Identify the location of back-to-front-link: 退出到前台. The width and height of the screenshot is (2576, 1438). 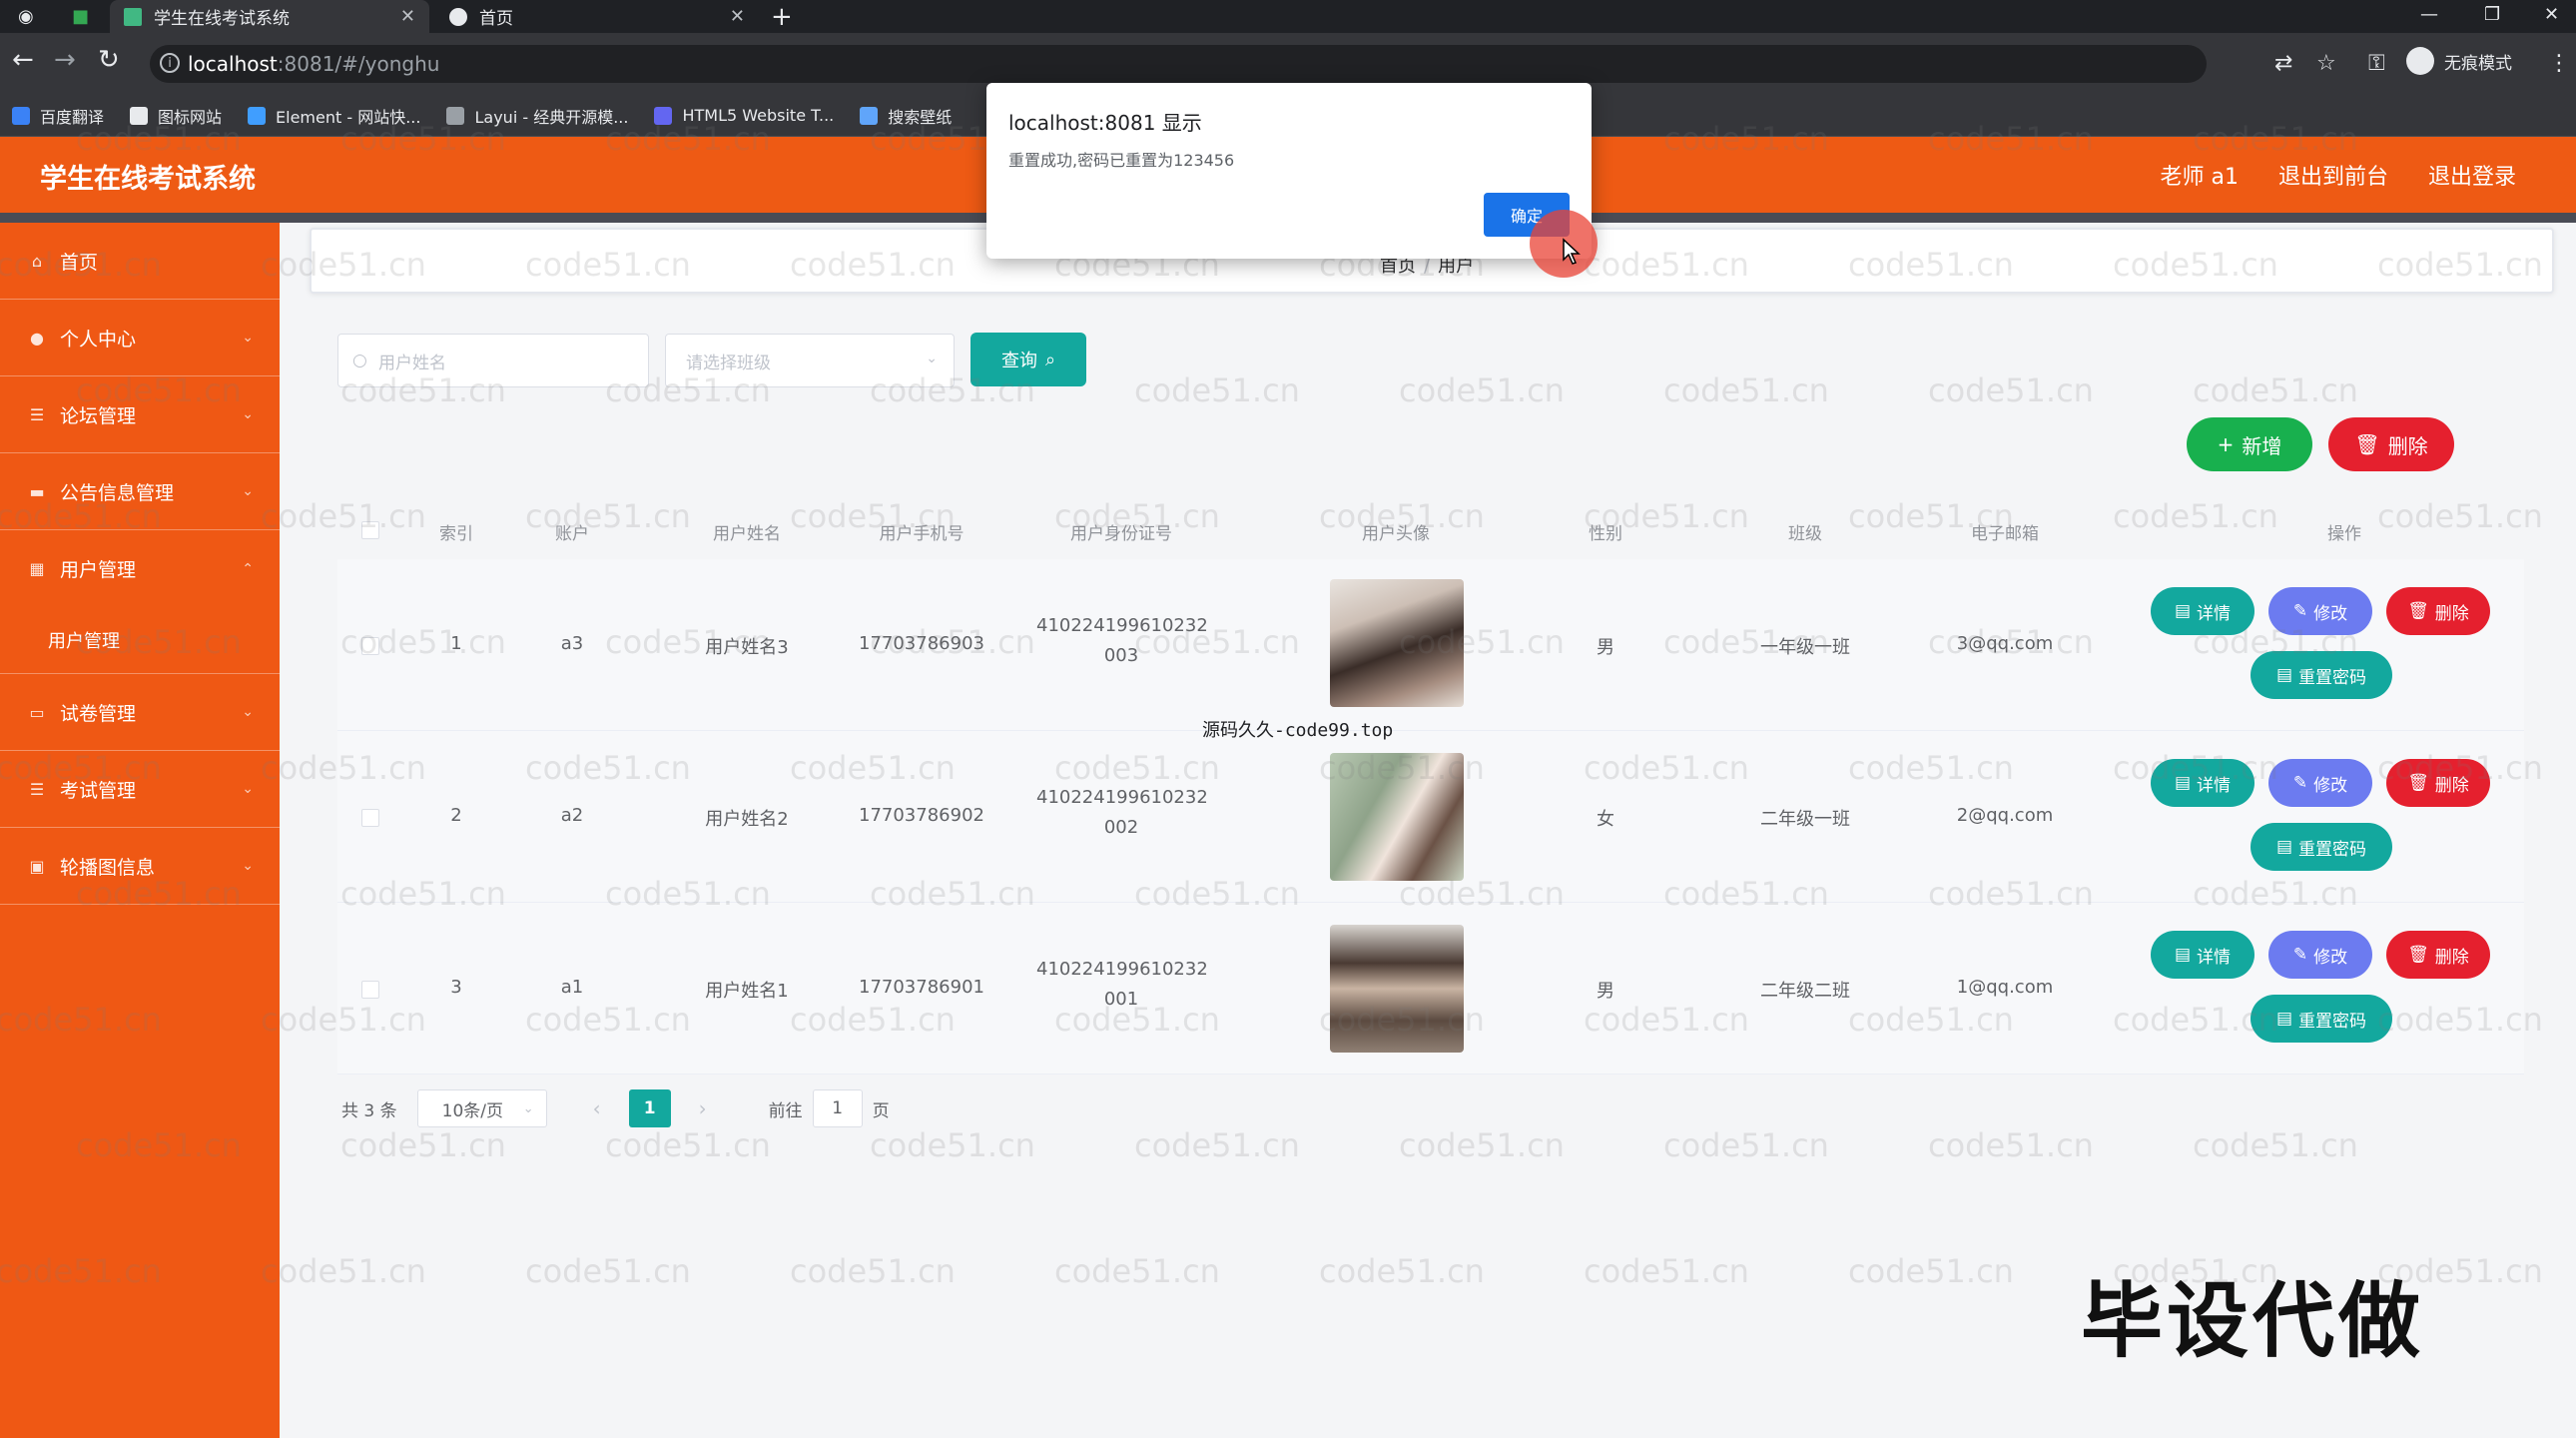
(2333, 175).